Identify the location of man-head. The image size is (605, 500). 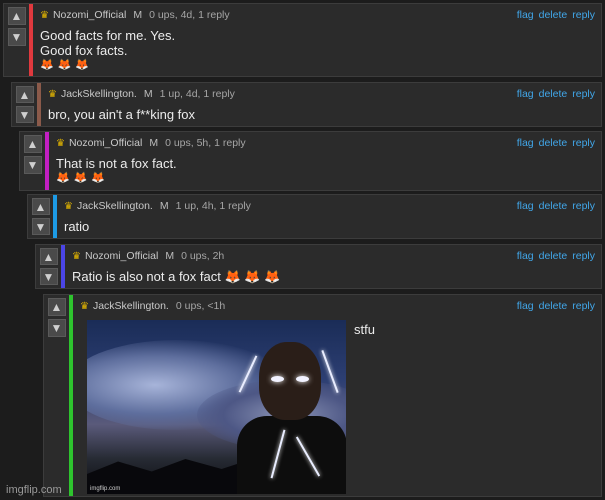
(290, 381).